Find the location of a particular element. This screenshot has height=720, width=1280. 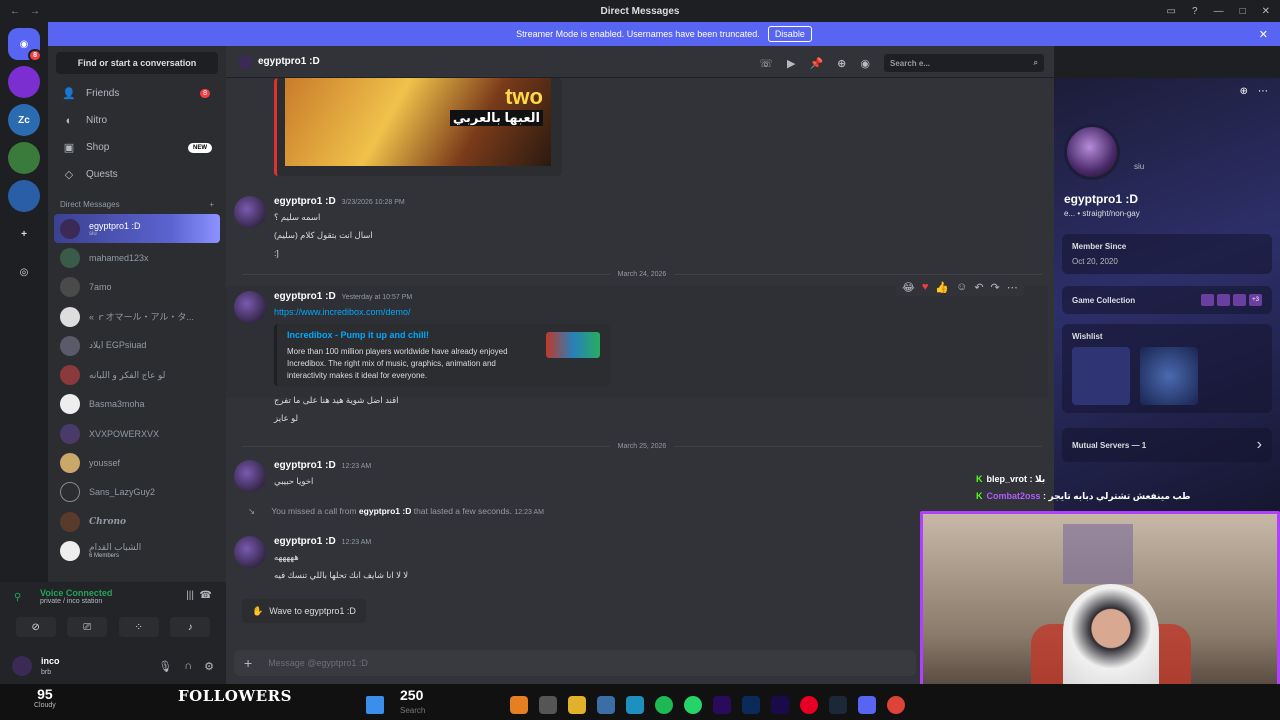

find-conversation-button: Find or start a conversation is located at coordinates (137, 63).